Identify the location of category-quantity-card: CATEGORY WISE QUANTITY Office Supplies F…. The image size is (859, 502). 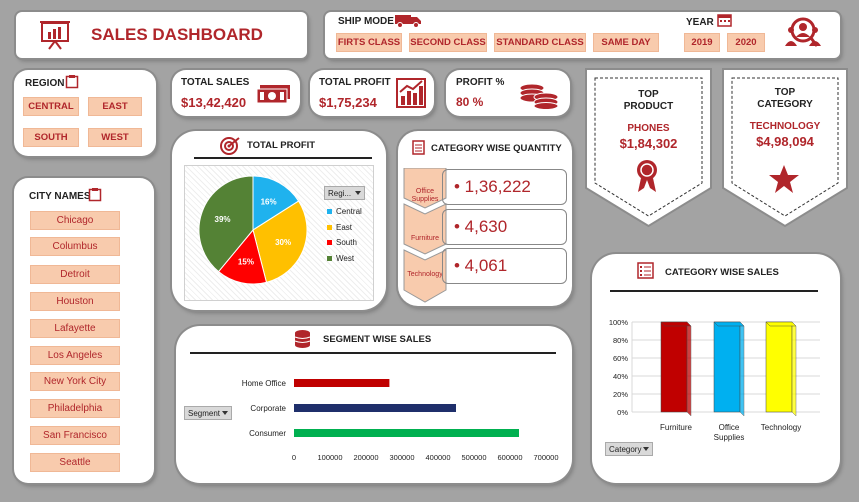
(485, 218).